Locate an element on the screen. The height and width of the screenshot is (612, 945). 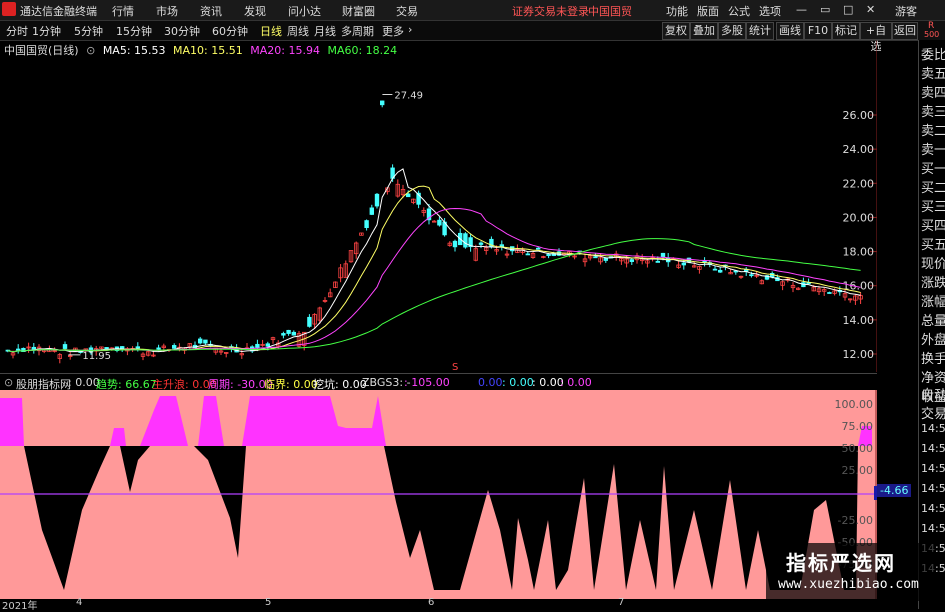
btn-f10: F10 is located at coordinates (818, 31).